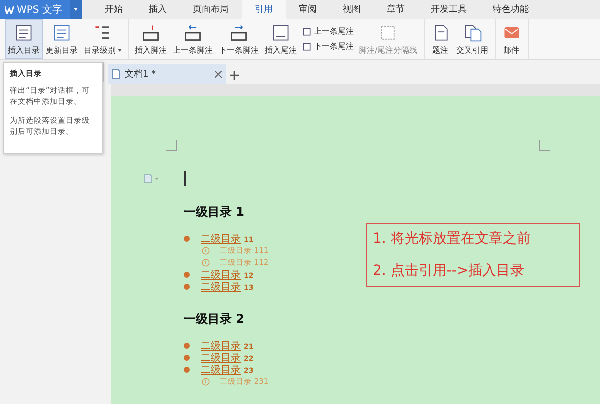 The height and width of the screenshot is (404, 600). Describe the element at coordinates (441, 39) in the screenshot. I see `ribbon-button: 题注` at that location.